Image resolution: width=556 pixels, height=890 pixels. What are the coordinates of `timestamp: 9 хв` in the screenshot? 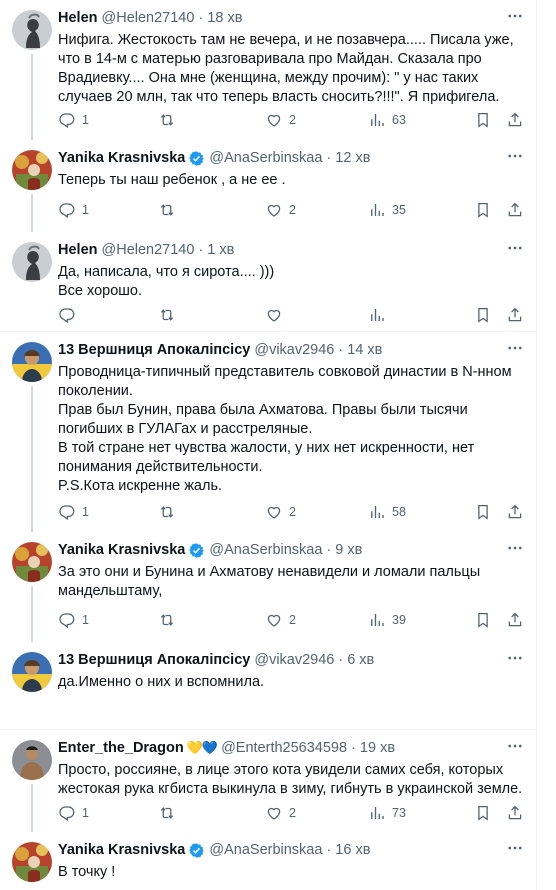 It's located at (348, 550).